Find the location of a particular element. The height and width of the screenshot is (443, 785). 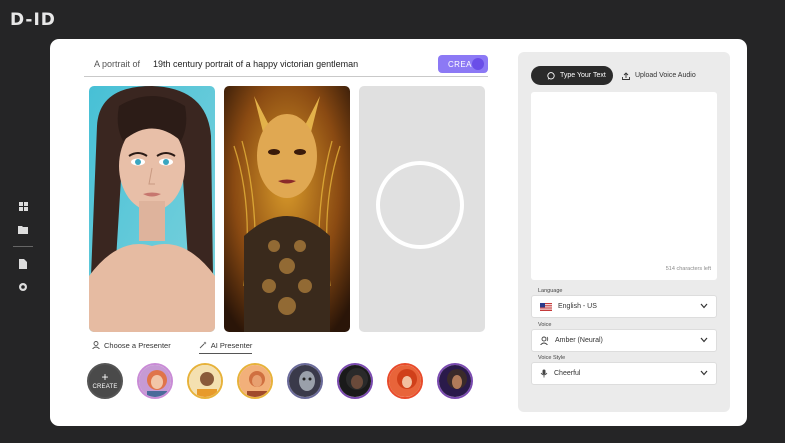

prompt-input is located at coordinates (288, 64).